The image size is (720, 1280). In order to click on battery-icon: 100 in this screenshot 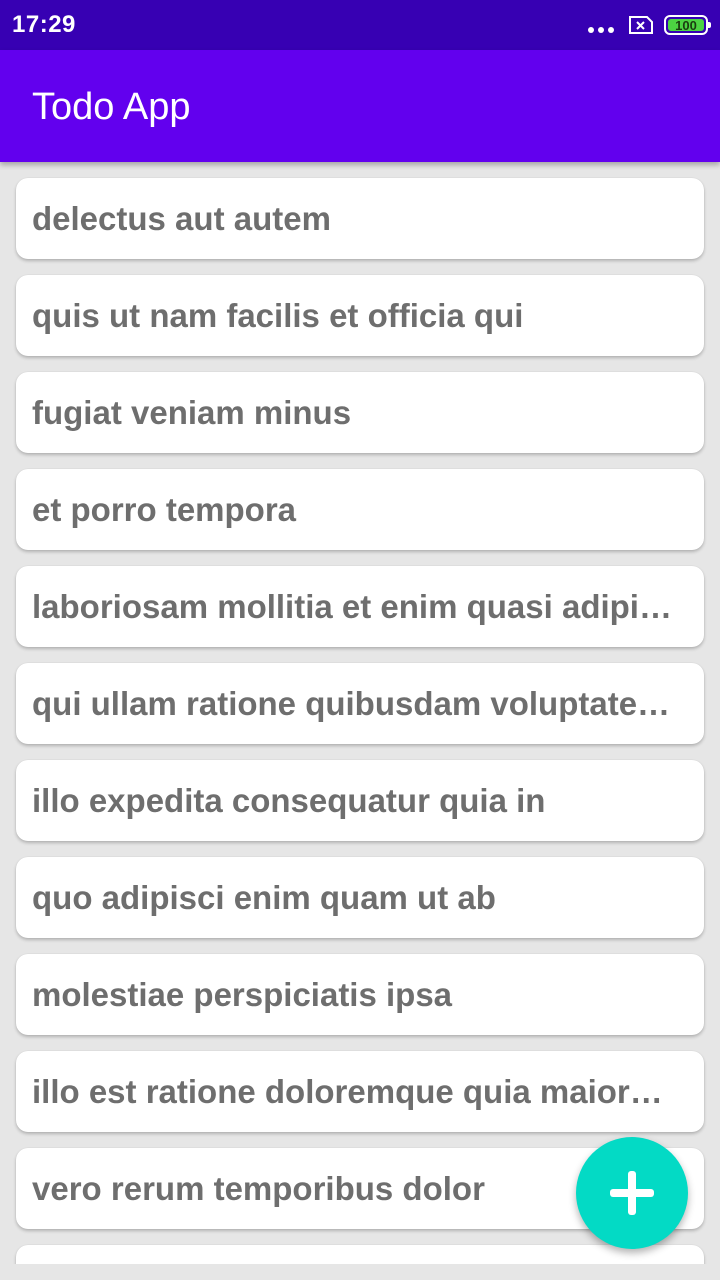, I will do `click(687, 25)`.